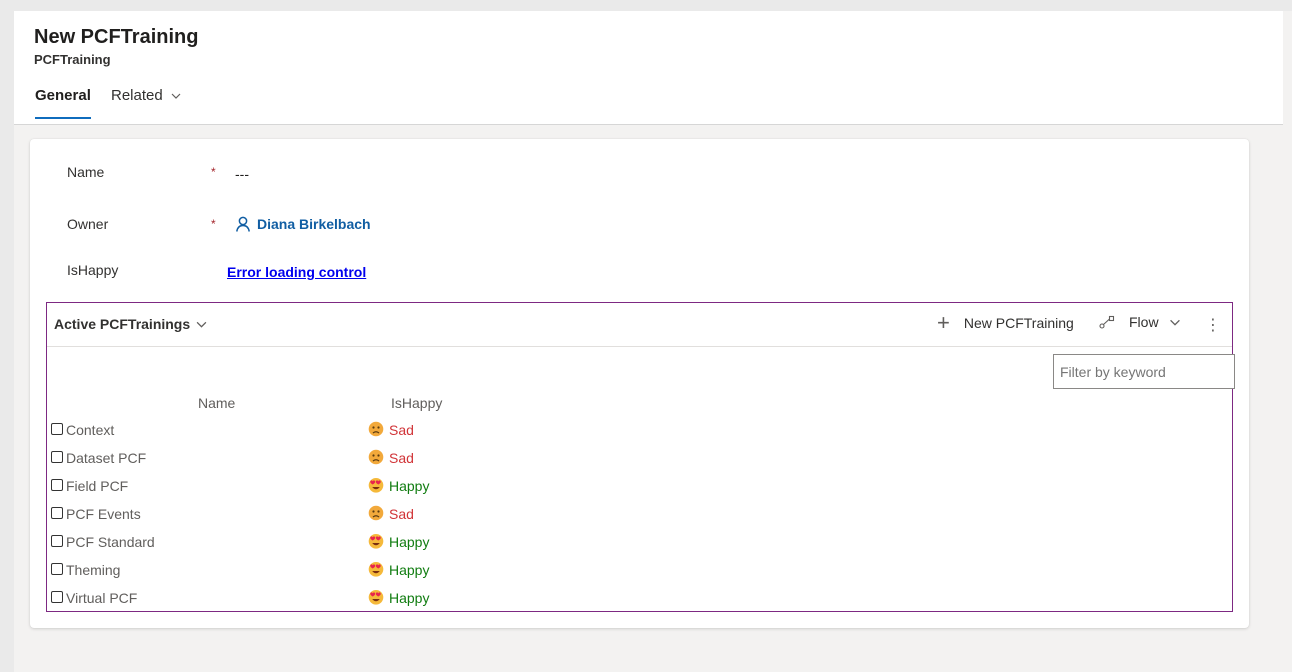 The width and height of the screenshot is (1292, 672). I want to click on row-name: Dataset PCF, so click(106, 458).